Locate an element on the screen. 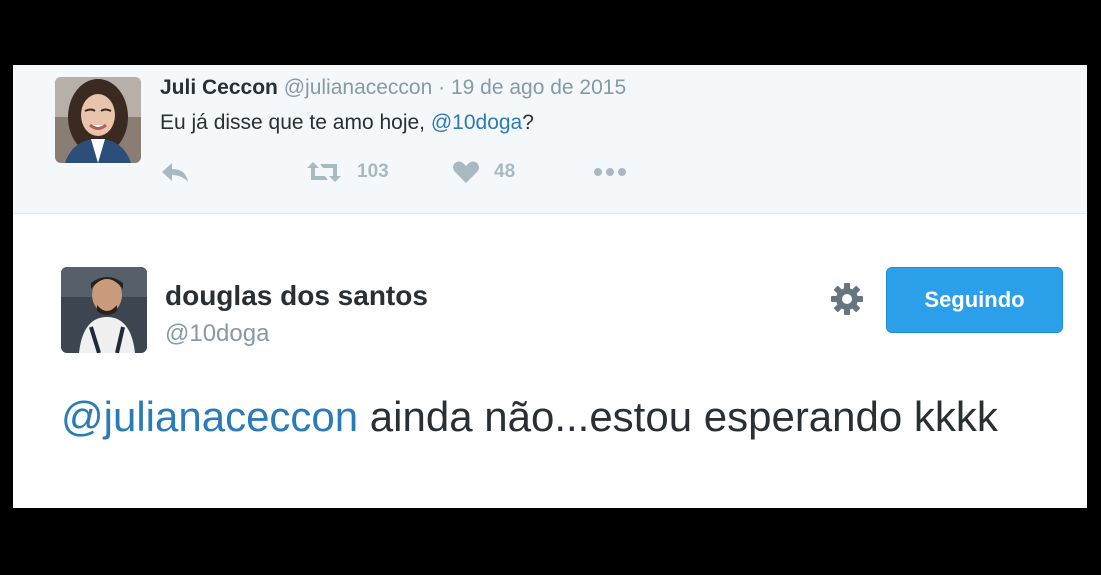 This screenshot has width=1101, height=575. like-count: 48 is located at coordinates (505, 171).